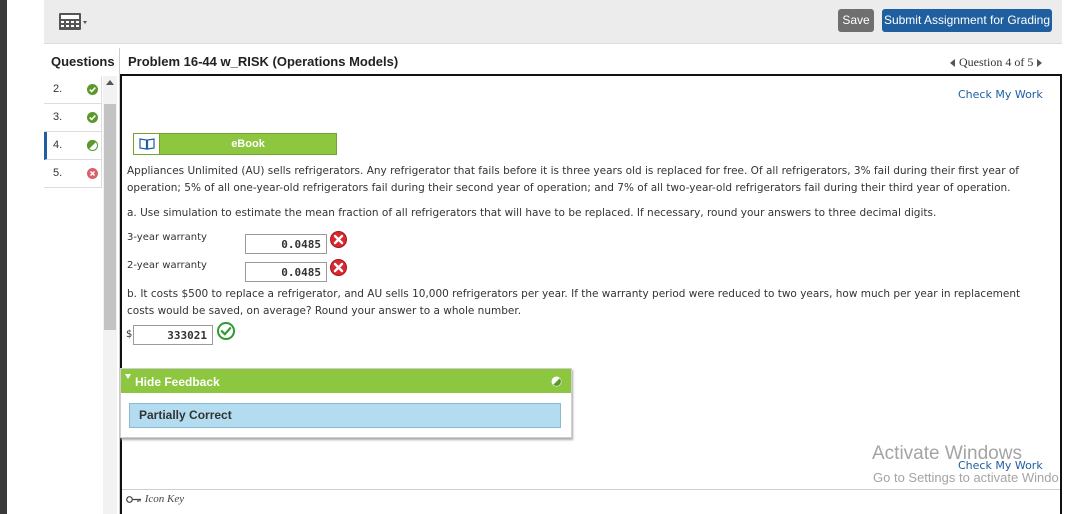 This screenshot has height=514, width=1086. I want to click on activate-windows-subtext: Go to Settings to activate Windo, so click(966, 477).